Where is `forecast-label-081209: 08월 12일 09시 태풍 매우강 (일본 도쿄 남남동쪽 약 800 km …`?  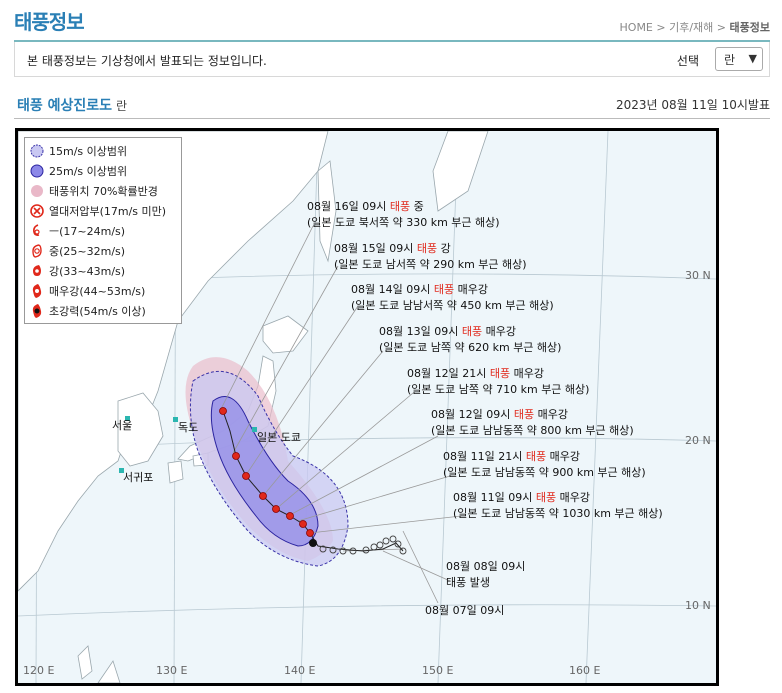 forecast-label-081209: 08월 12일 09시 태풍 매우강 (일본 도쿄 남남동쪽 약 800 km … is located at coordinates (532, 422).